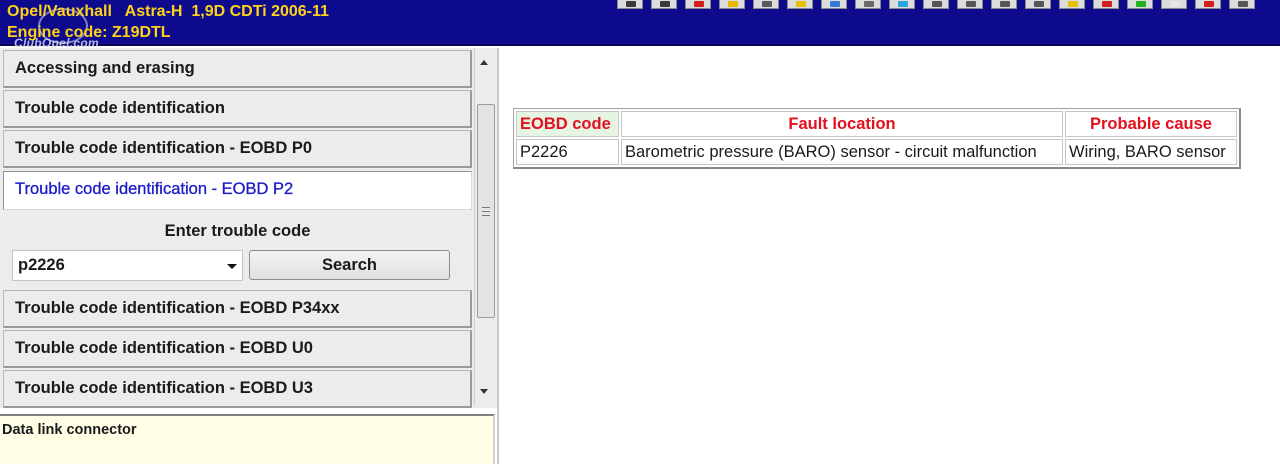 The height and width of the screenshot is (464, 1280). I want to click on disk-icon, so click(868, 4).